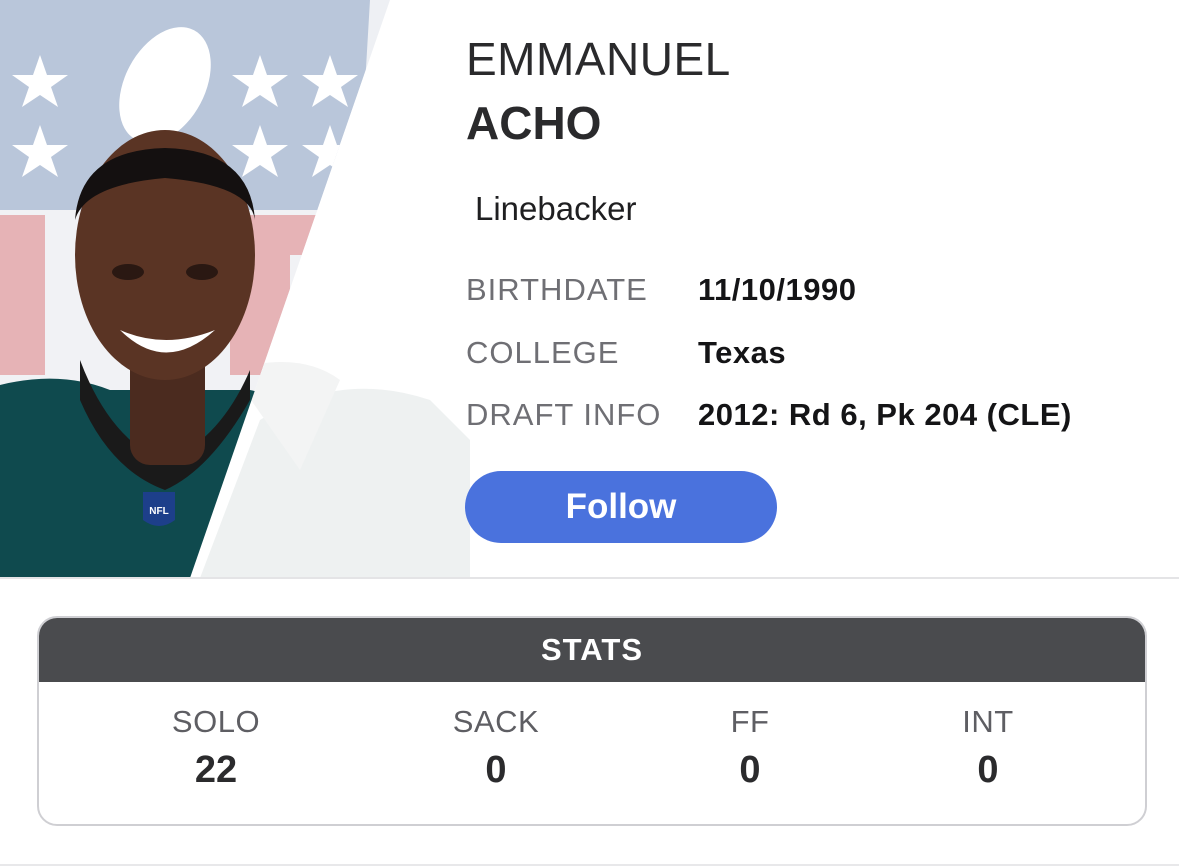  What do you see at coordinates (216, 721) in the screenshot?
I see `stat-label: SOLO` at bounding box center [216, 721].